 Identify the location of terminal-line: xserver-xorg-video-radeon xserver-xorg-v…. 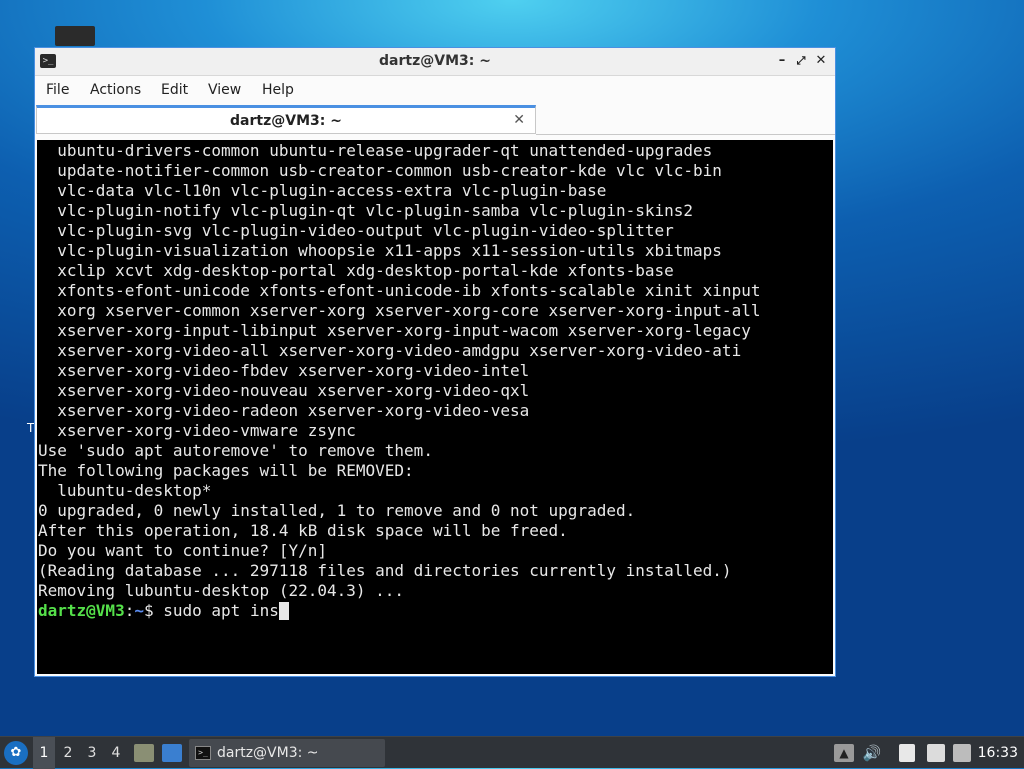
(284, 410).